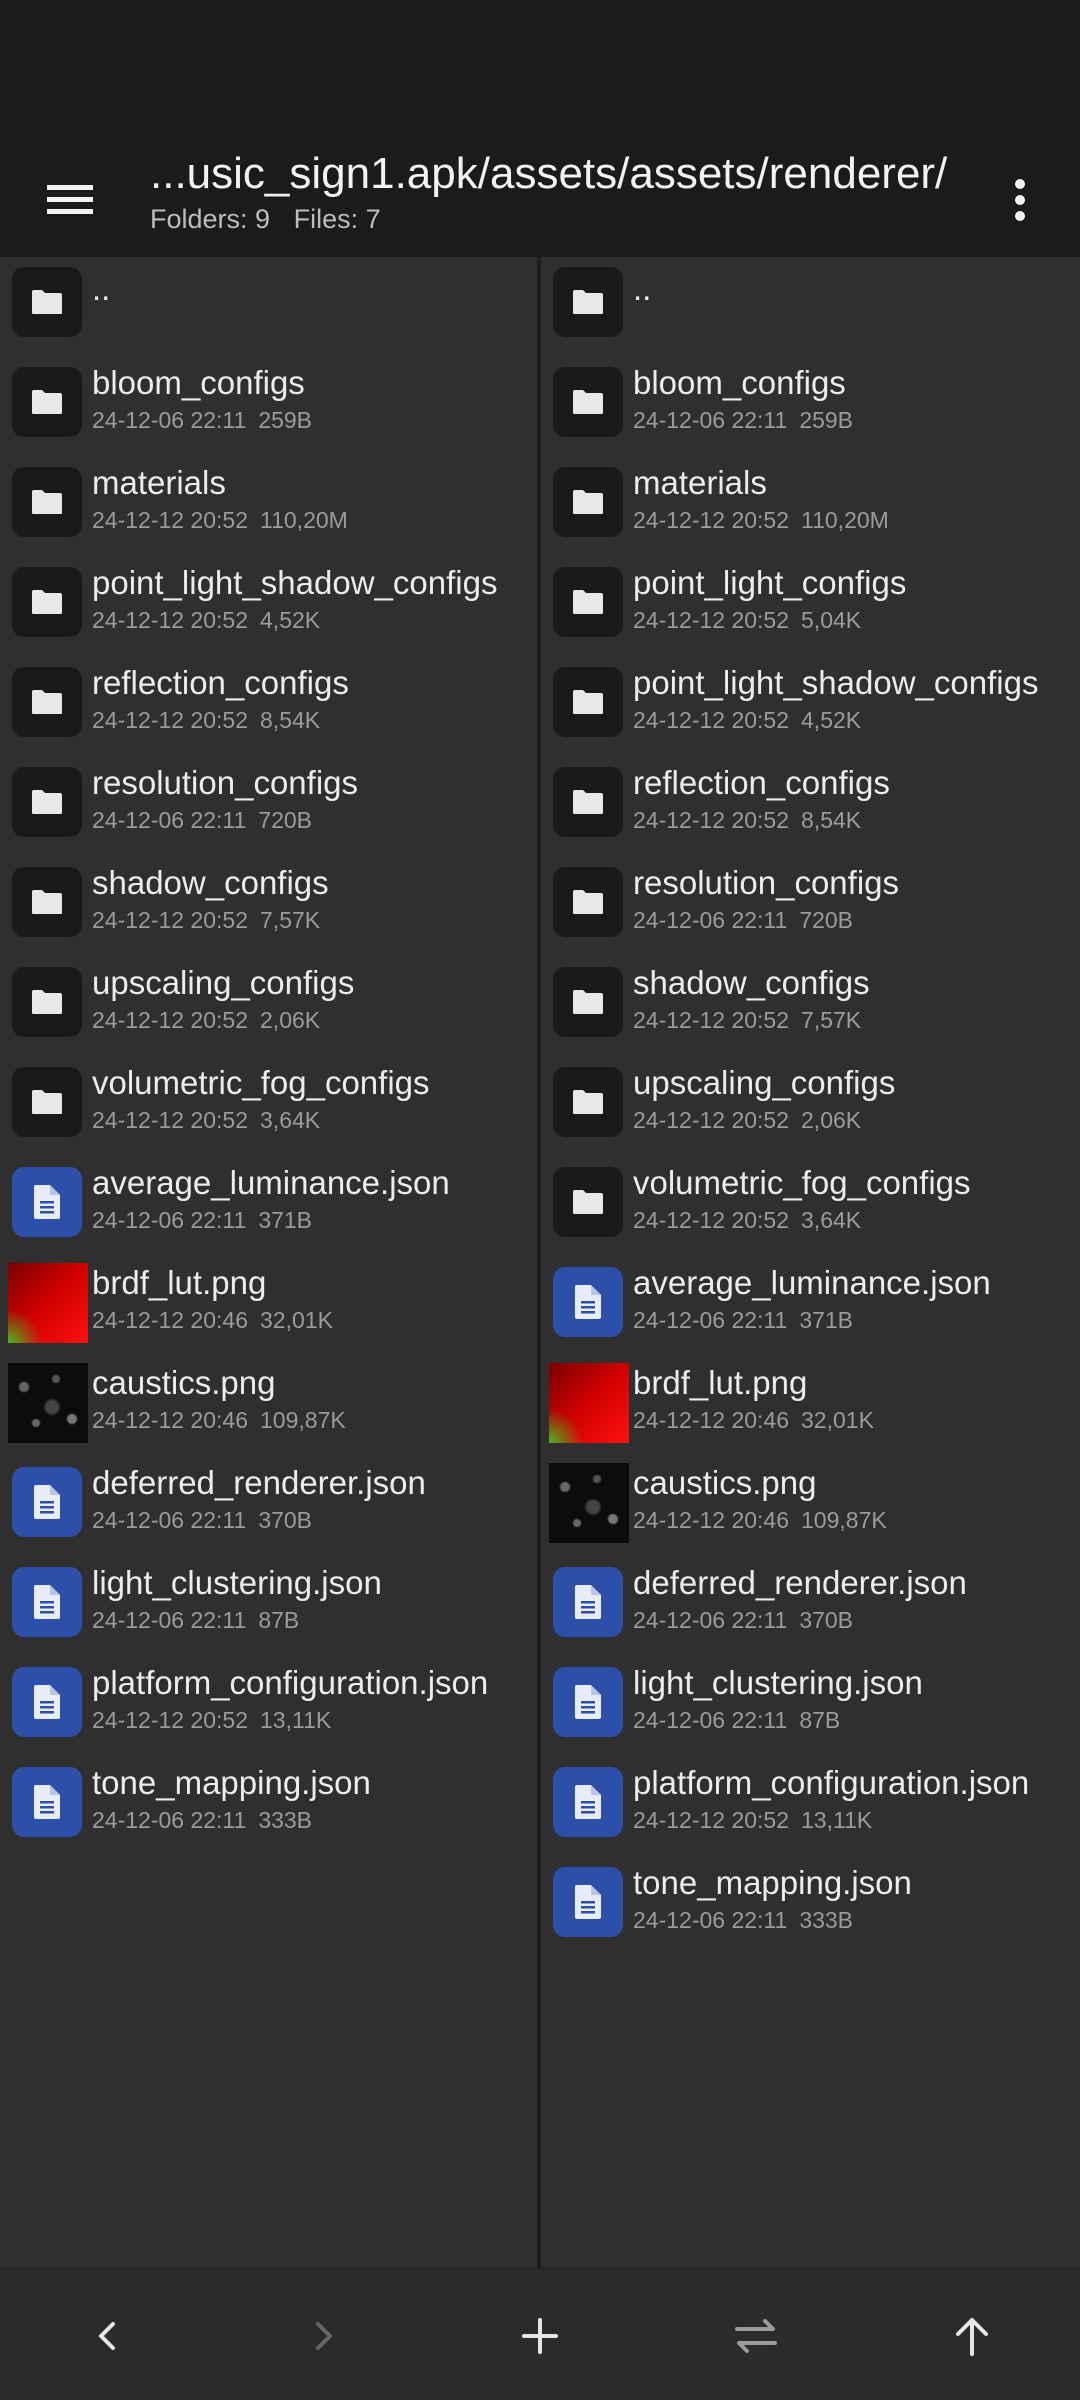  I want to click on file-meta: 24-12-06 22:11 370B, so click(202, 1520).